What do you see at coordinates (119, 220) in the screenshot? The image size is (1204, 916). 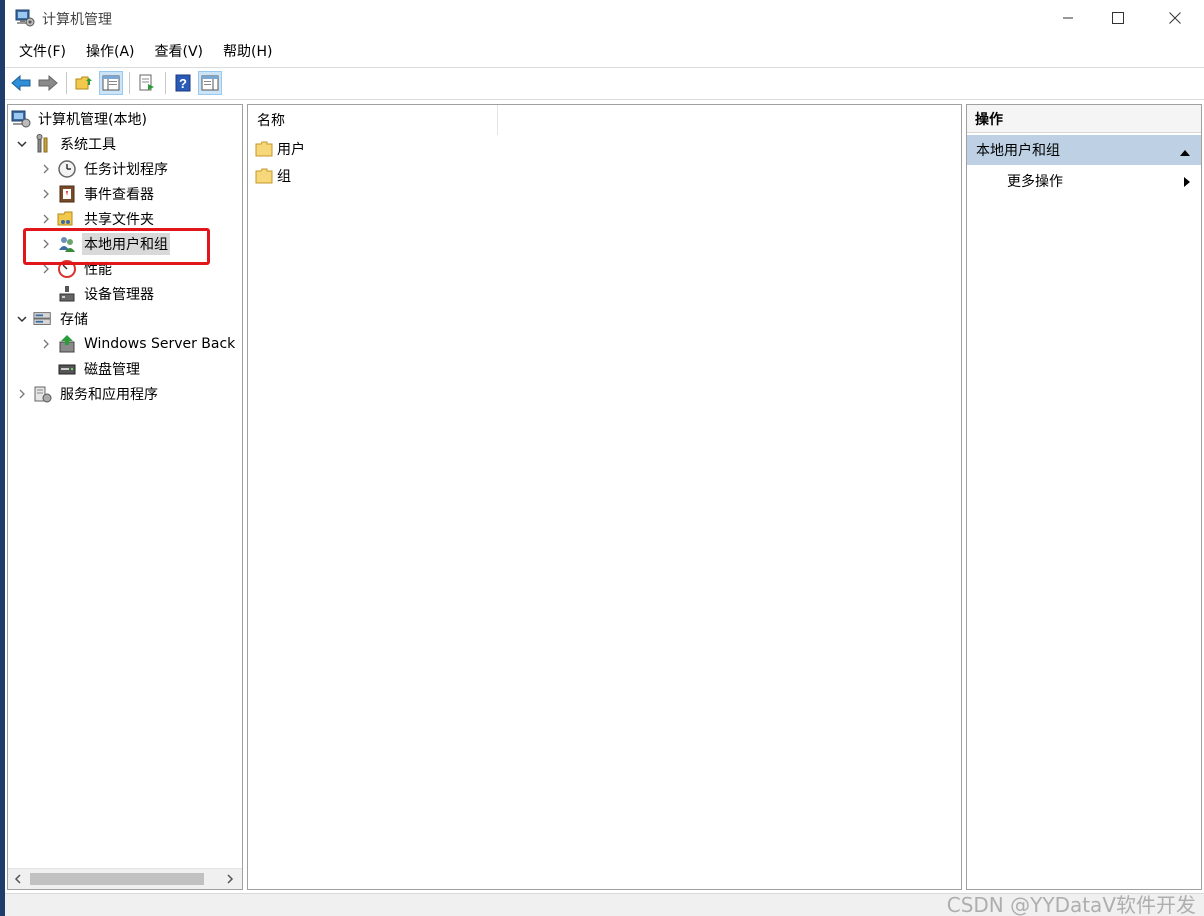 I see `tree-label: 共享文件夹` at bounding box center [119, 220].